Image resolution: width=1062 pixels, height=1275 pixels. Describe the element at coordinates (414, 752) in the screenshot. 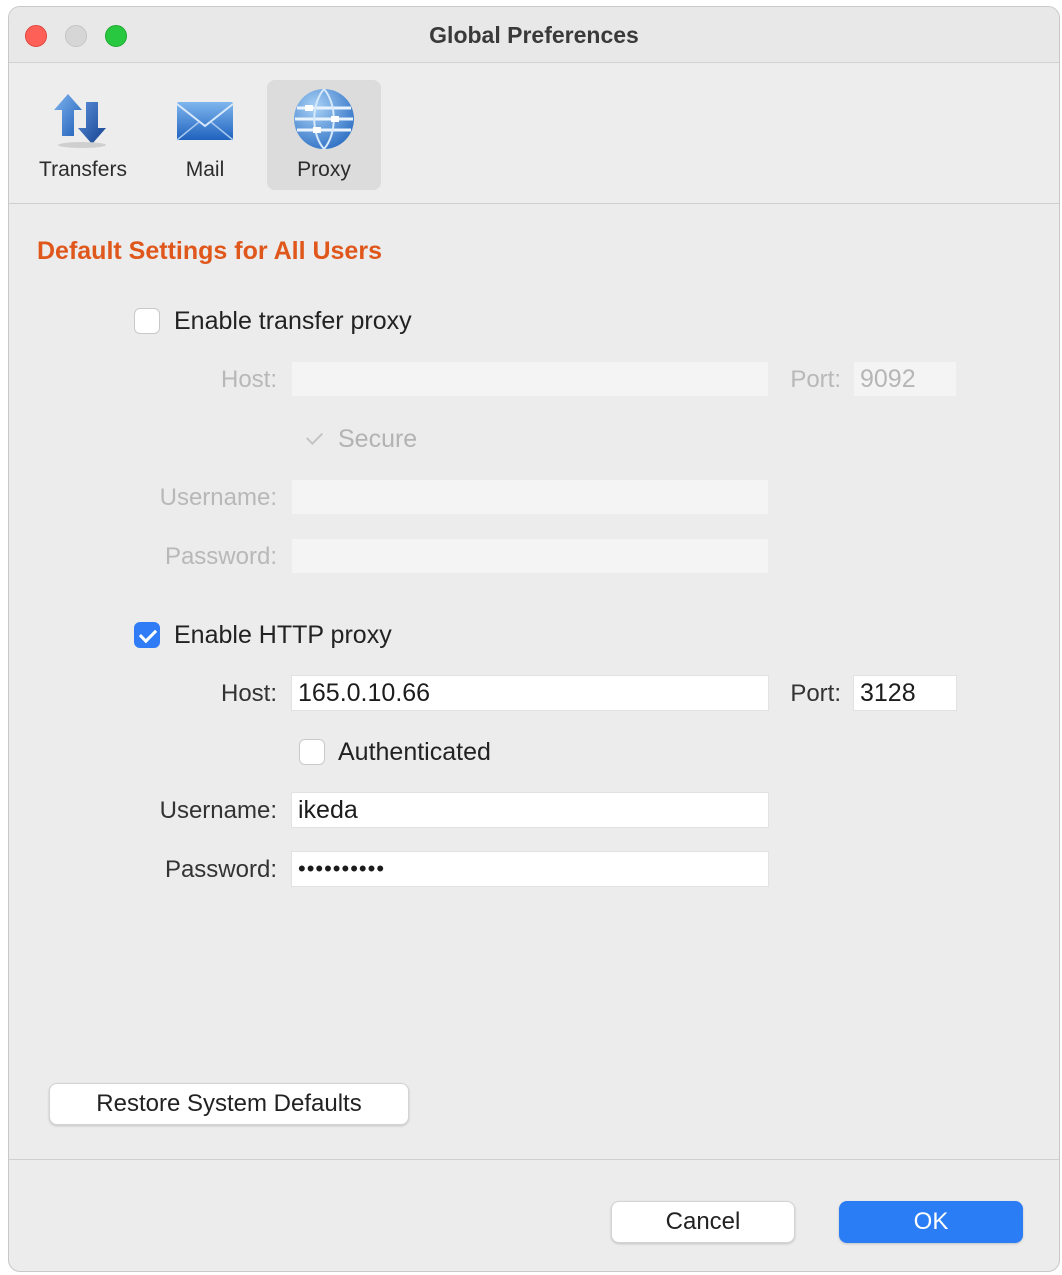

I see `authenticated-label: Authenticated` at that location.